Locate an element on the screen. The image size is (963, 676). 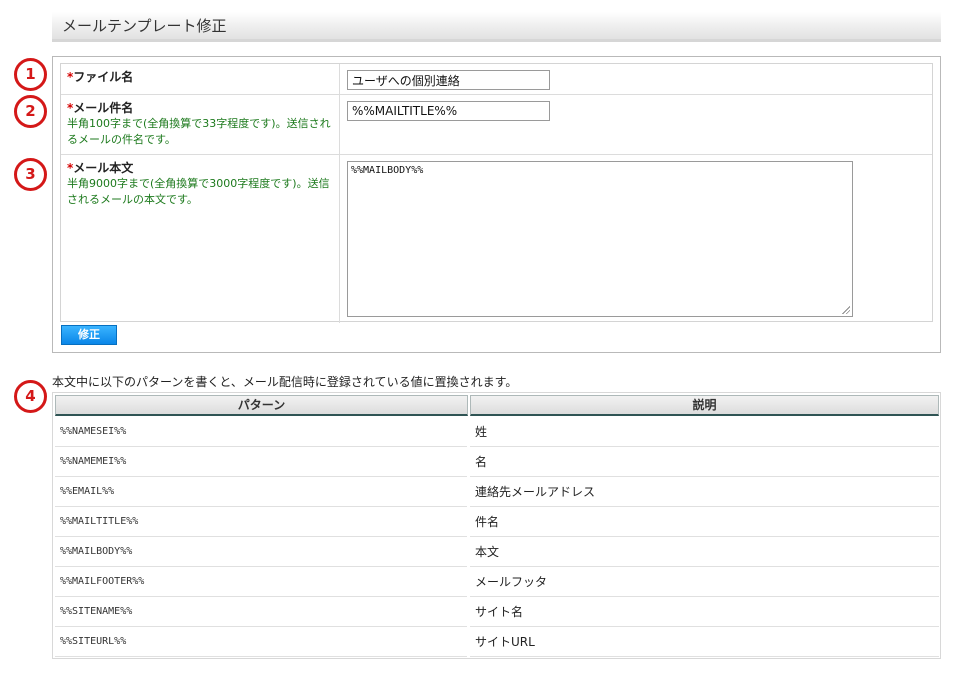
body-label: *メール本文 is located at coordinates (200, 168).